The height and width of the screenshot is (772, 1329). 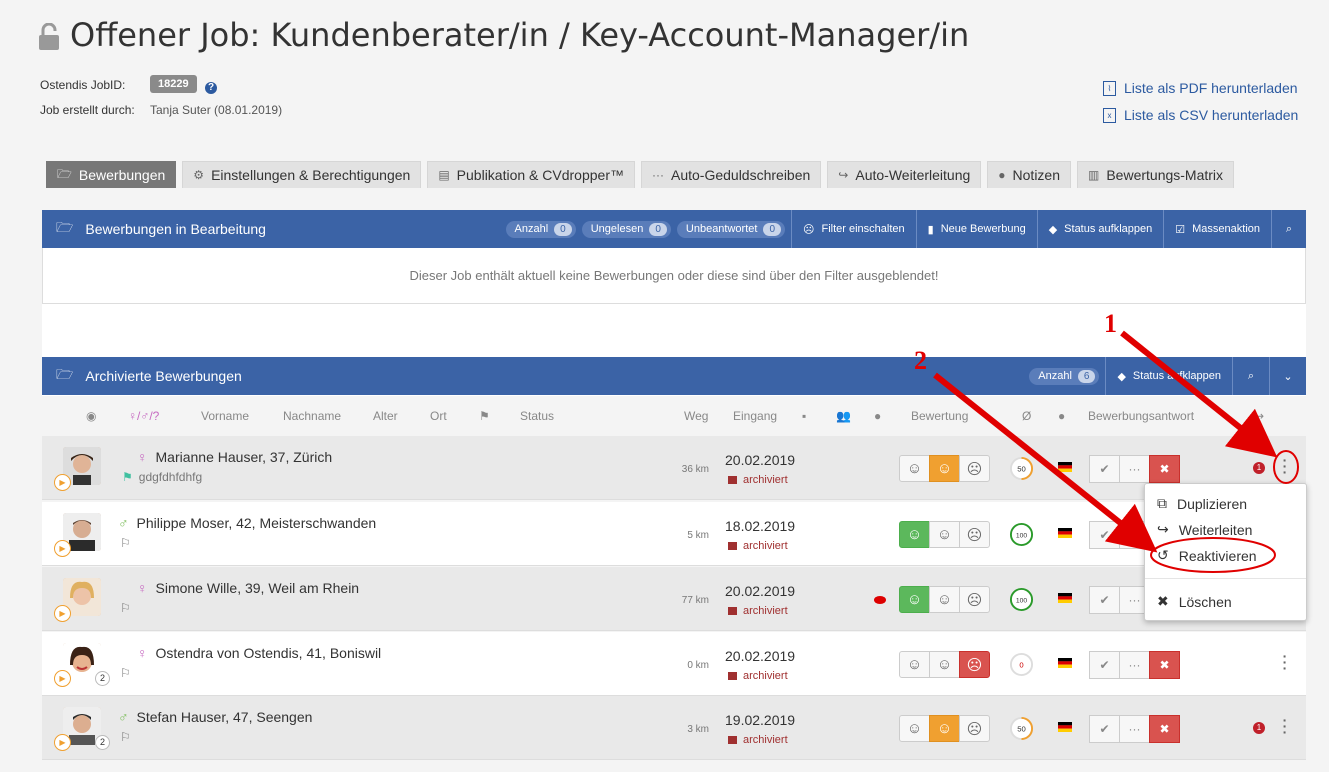 What do you see at coordinates (1213, 555) in the screenshot?
I see `annotation-circle-reactivate` at bounding box center [1213, 555].